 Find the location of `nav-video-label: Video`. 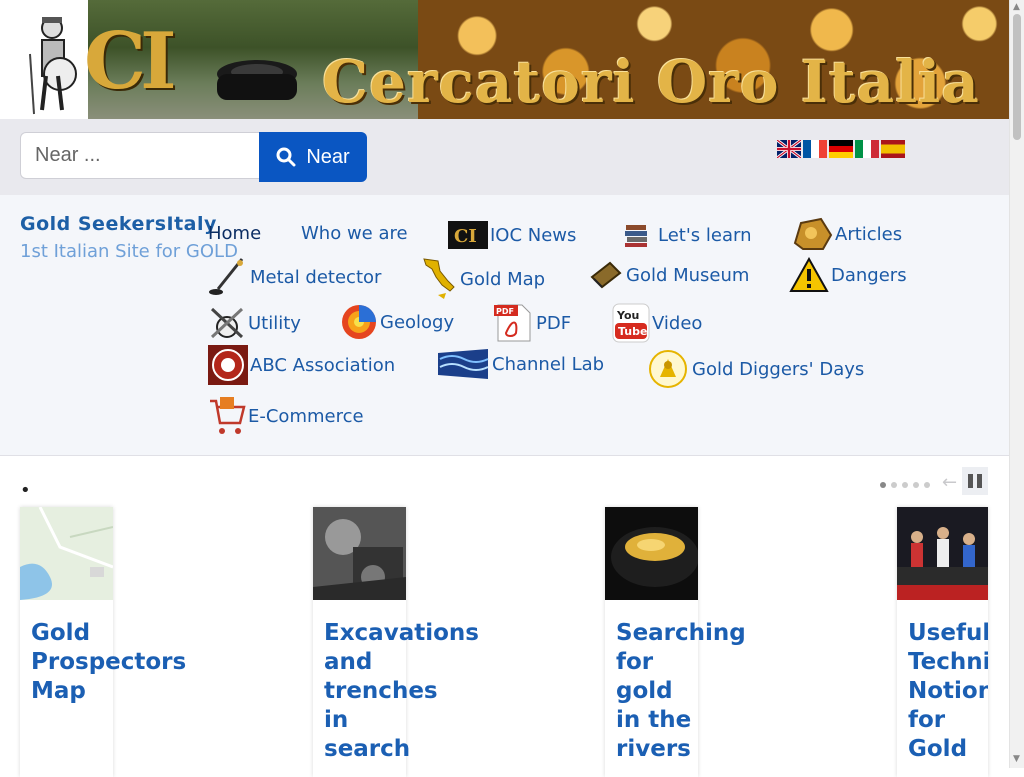

nav-video-label: Video is located at coordinates (677, 323).